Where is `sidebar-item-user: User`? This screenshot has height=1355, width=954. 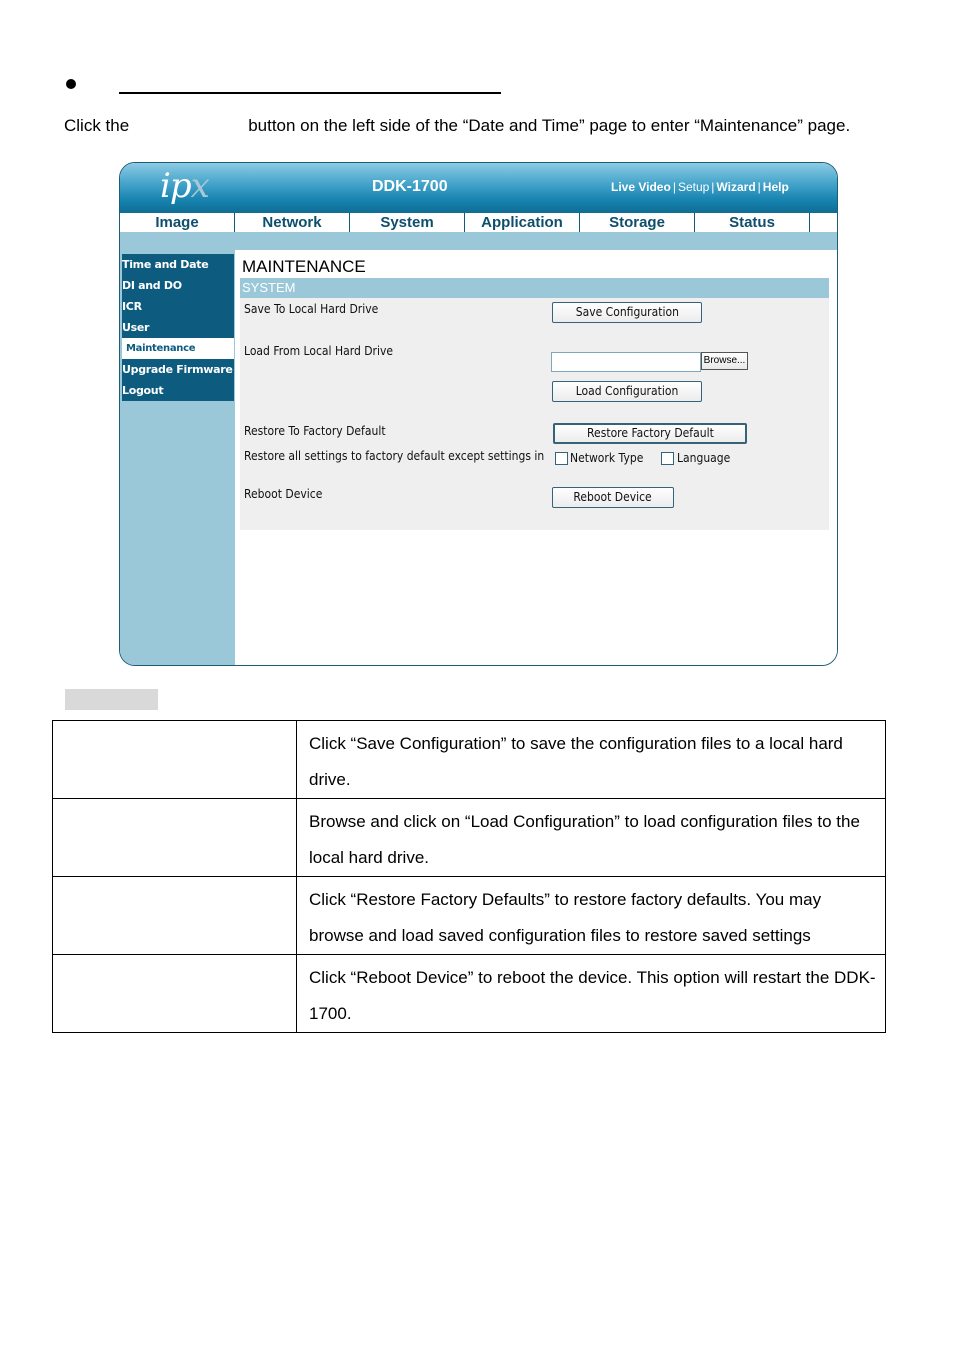
sidebar-item-user: User is located at coordinates (178, 327).